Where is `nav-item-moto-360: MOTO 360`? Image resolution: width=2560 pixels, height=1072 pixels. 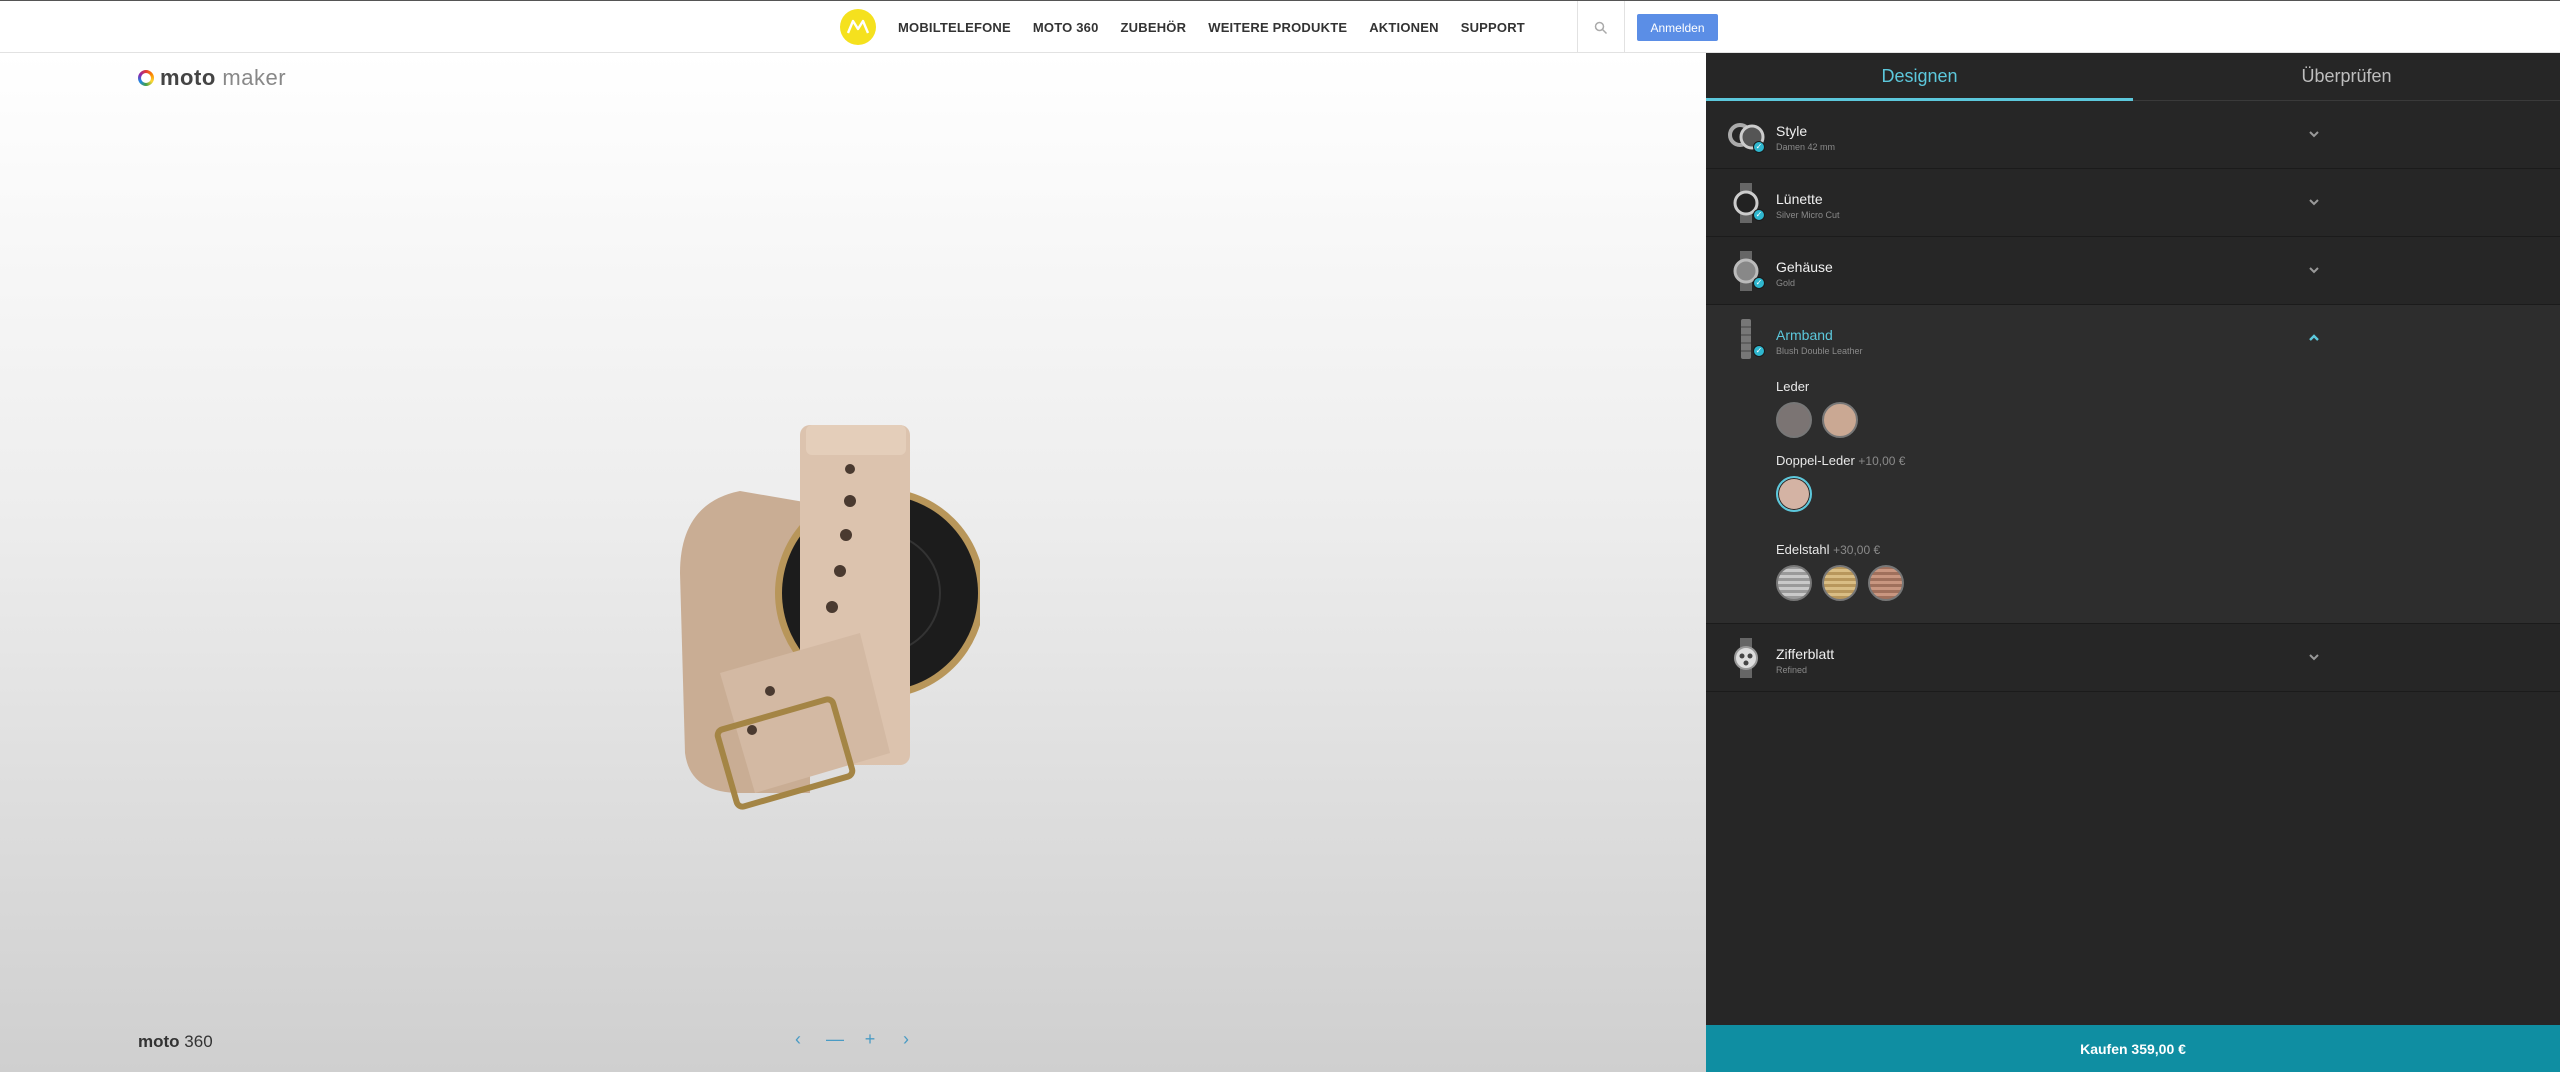
nav-item-moto-360: MOTO 360 is located at coordinates (1066, 27).